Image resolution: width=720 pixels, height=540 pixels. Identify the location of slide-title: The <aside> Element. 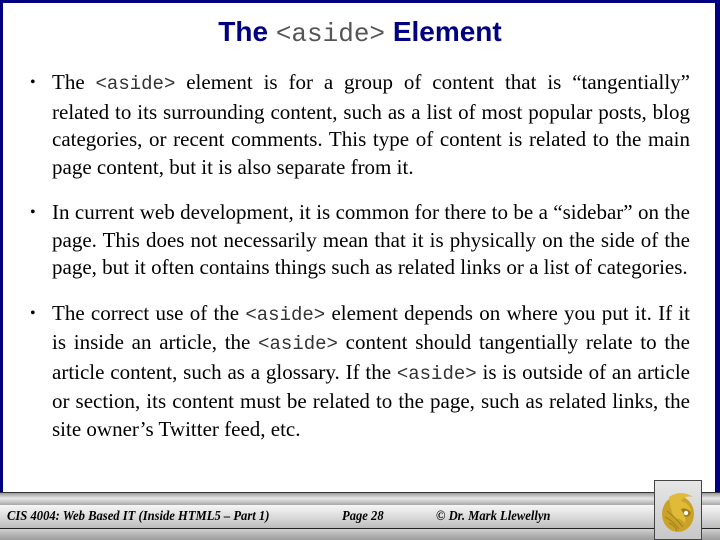
(360, 33).